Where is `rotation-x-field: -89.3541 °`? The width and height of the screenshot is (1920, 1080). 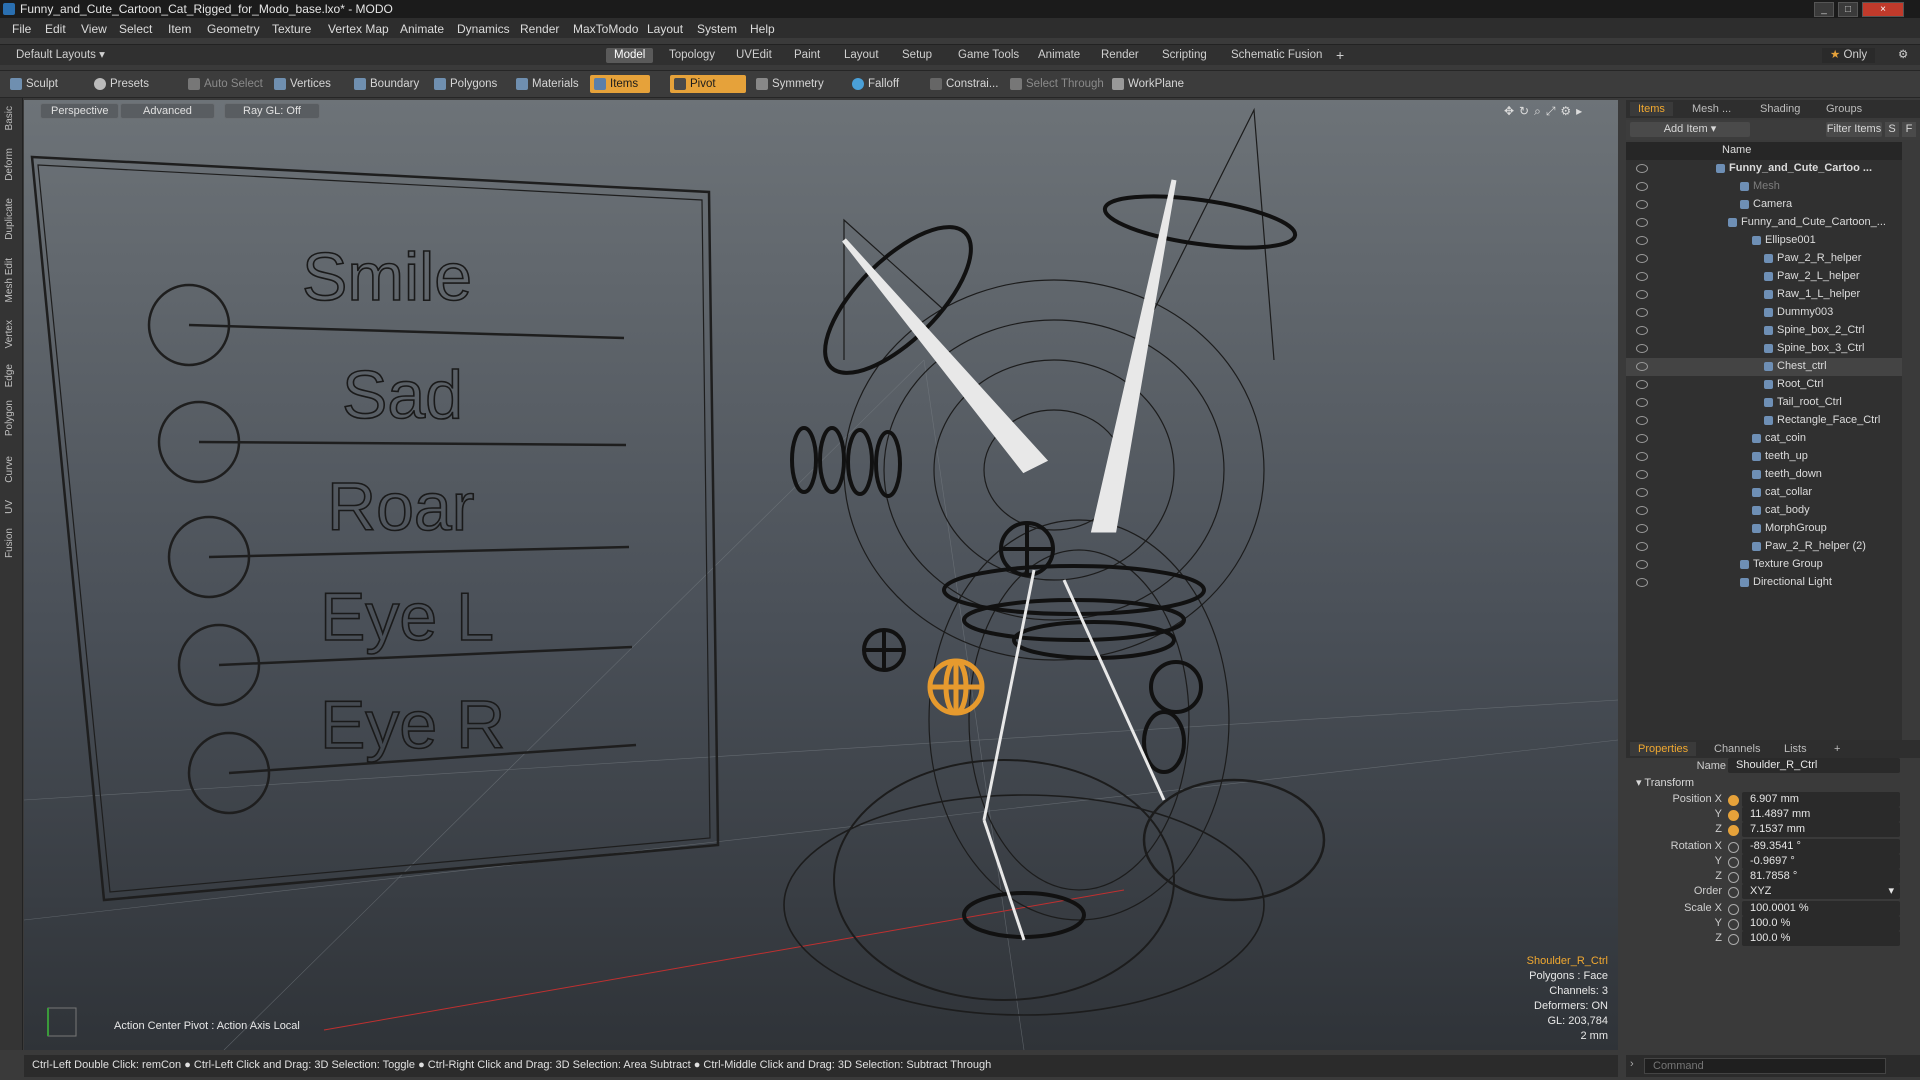 rotation-x-field: -89.3541 ° is located at coordinates (1821, 846).